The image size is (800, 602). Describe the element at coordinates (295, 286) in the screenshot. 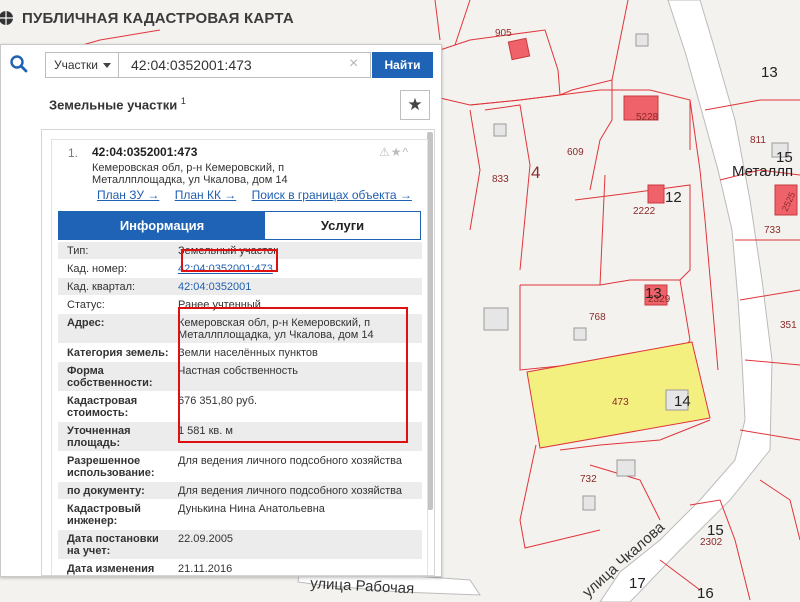

I see `cadastral-quarter-link: 42:04:0352001` at that location.